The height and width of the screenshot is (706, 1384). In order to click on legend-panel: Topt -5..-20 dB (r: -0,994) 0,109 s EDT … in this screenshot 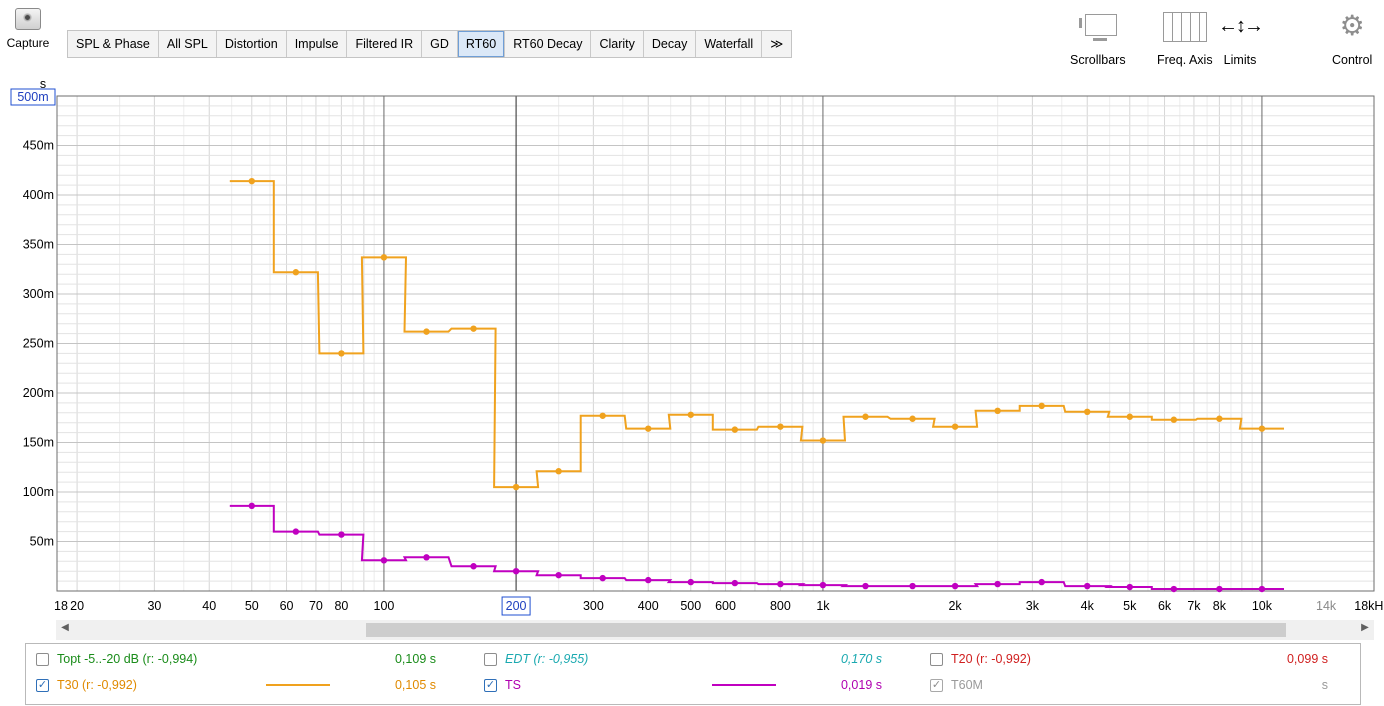, I will do `click(693, 674)`.